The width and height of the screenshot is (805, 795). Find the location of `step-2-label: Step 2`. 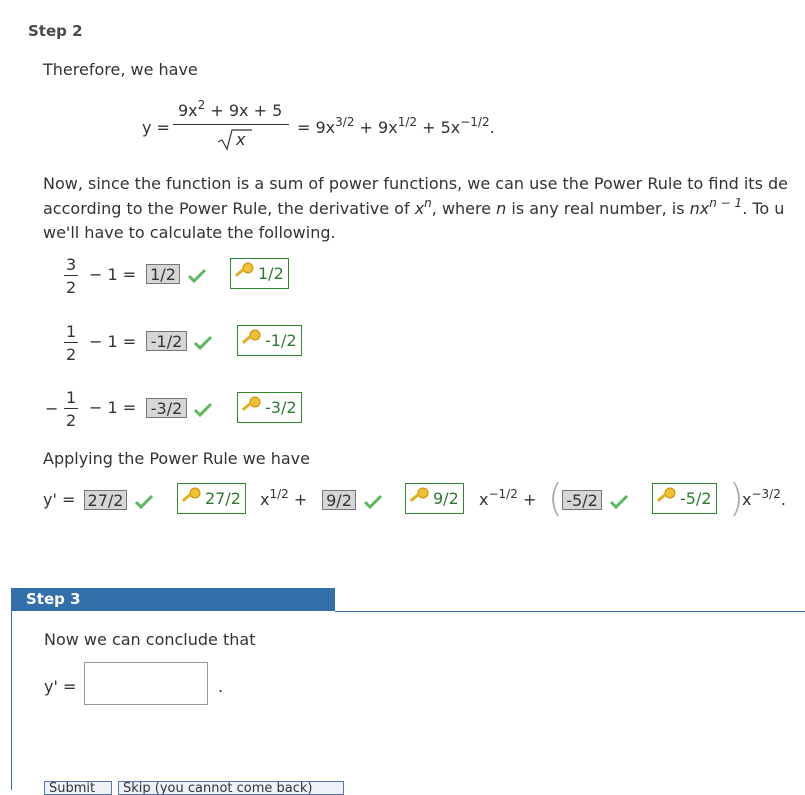

step-2-label: Step 2 is located at coordinates (55, 31).